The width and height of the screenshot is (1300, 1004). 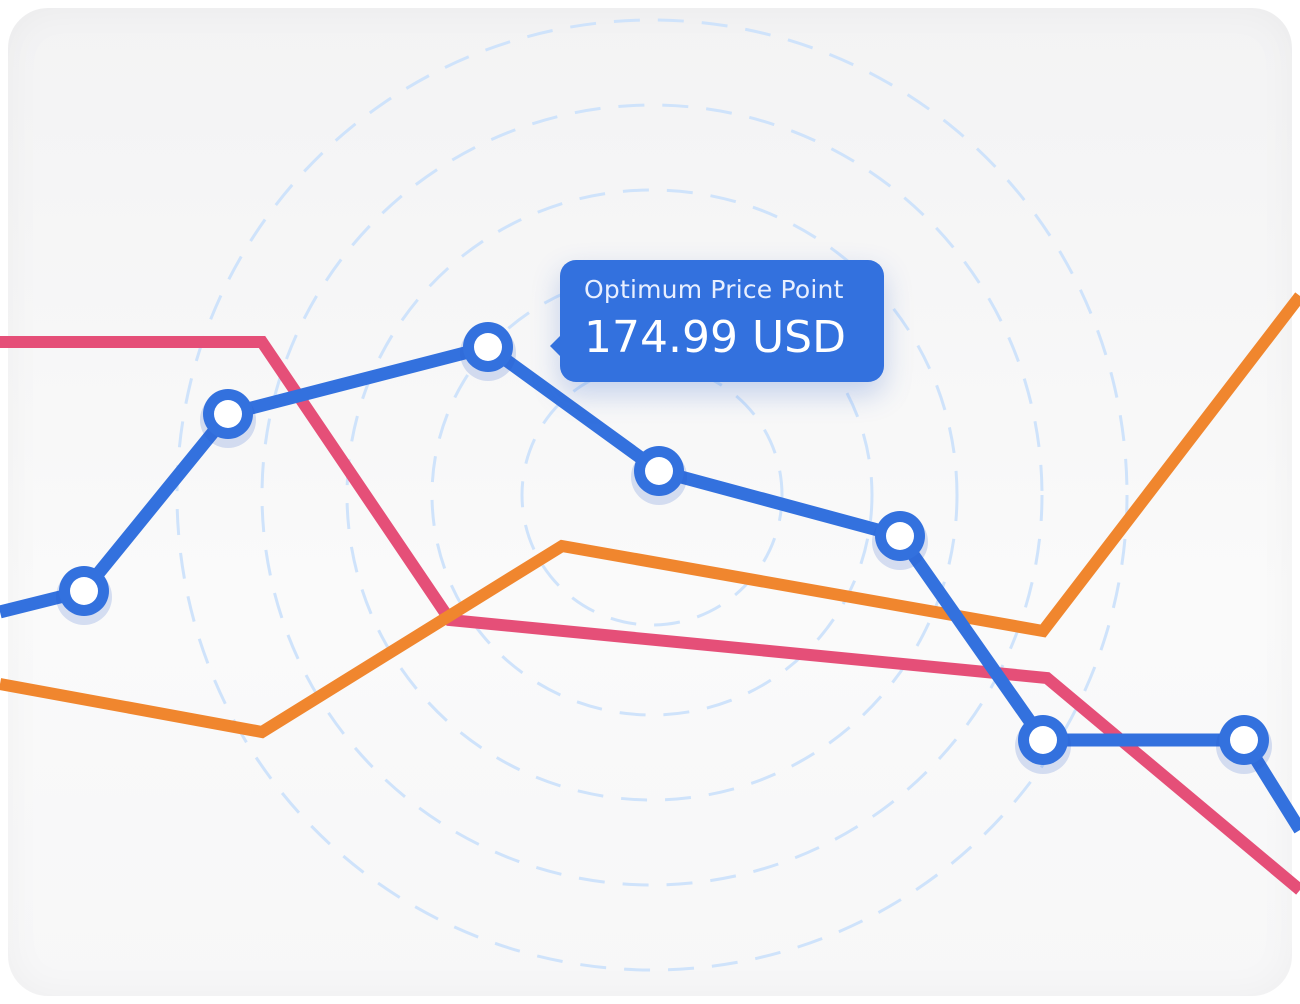 I want to click on tooltip-label: Optimum Price Point, so click(x=714, y=289).